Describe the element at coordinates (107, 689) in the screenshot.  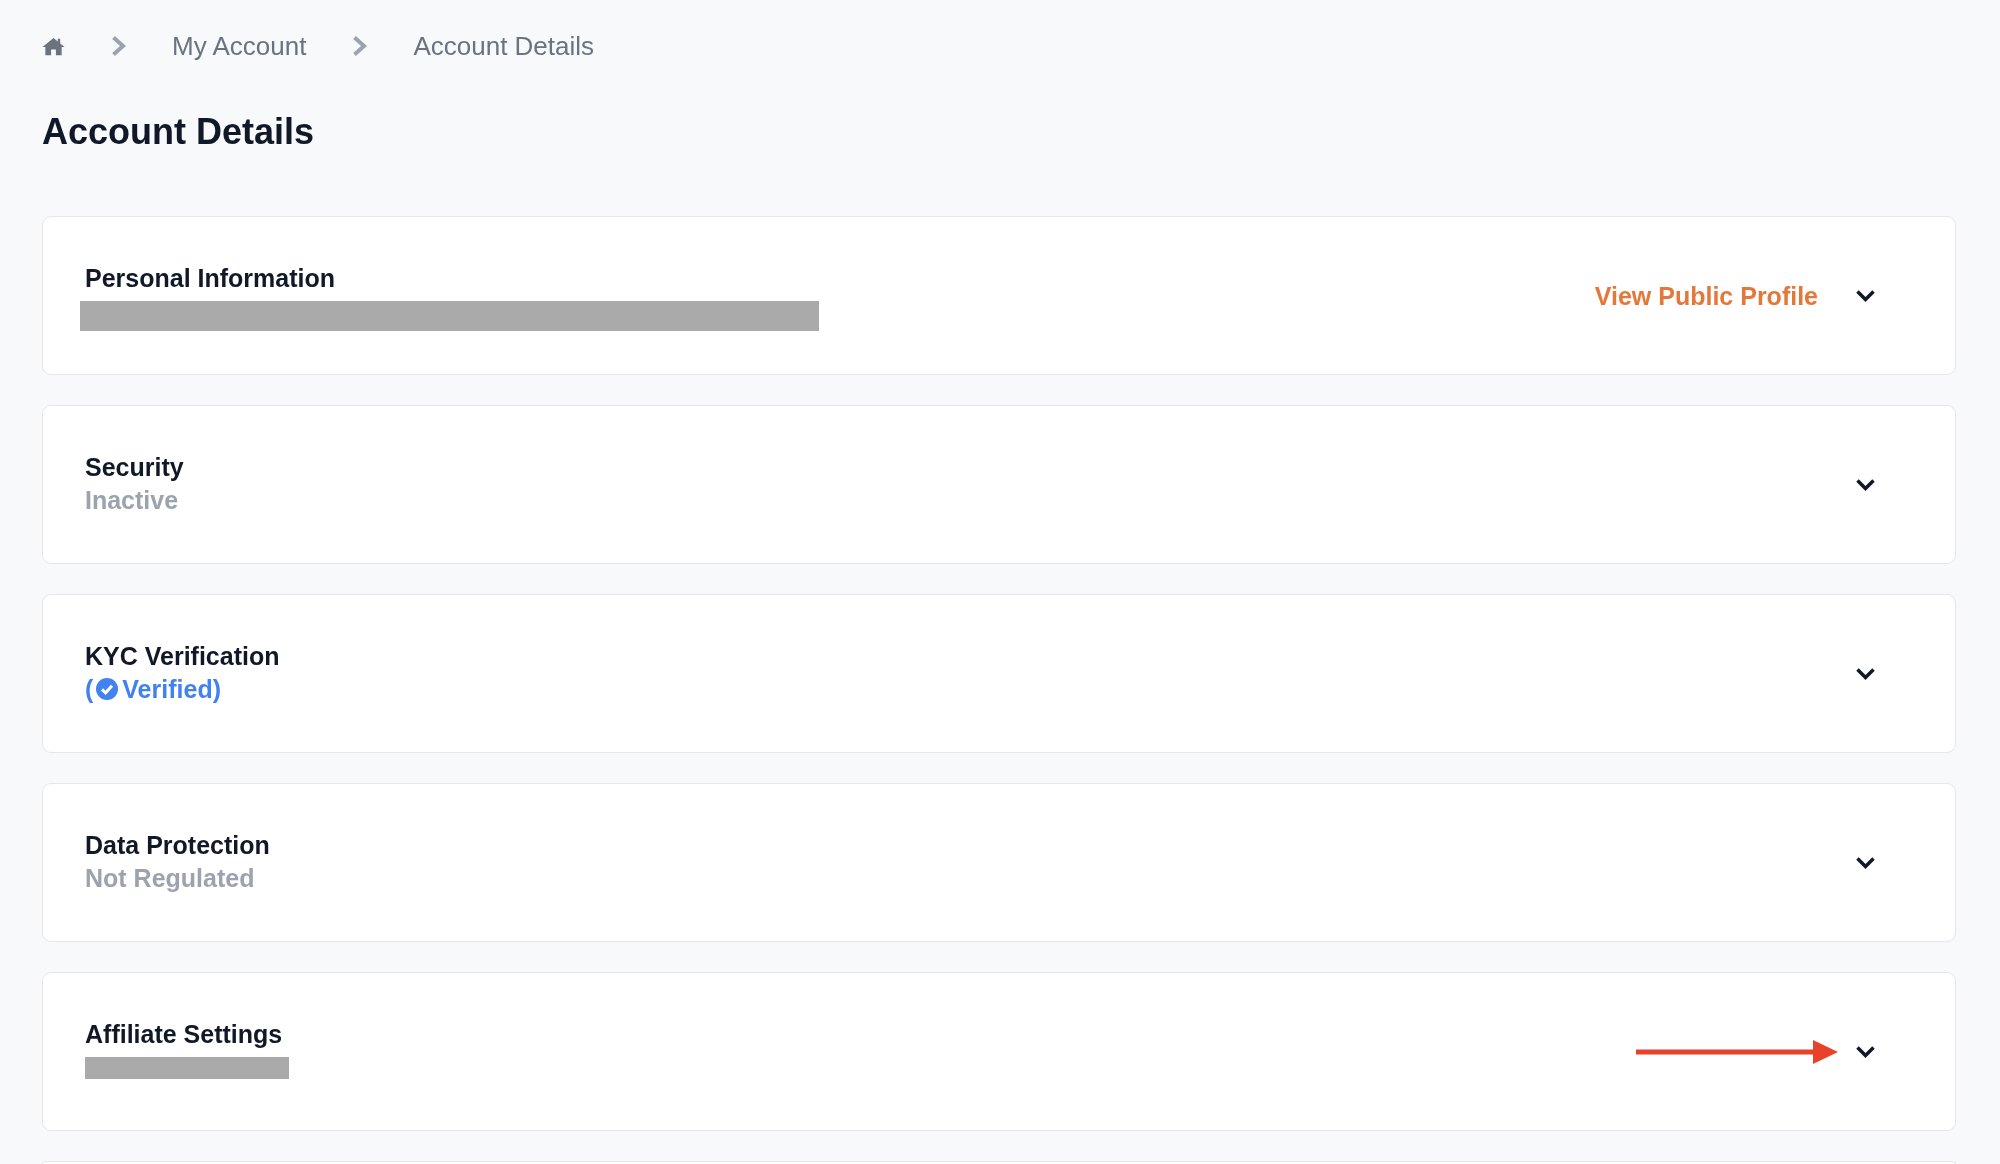
I see `check-circle-icon` at that location.